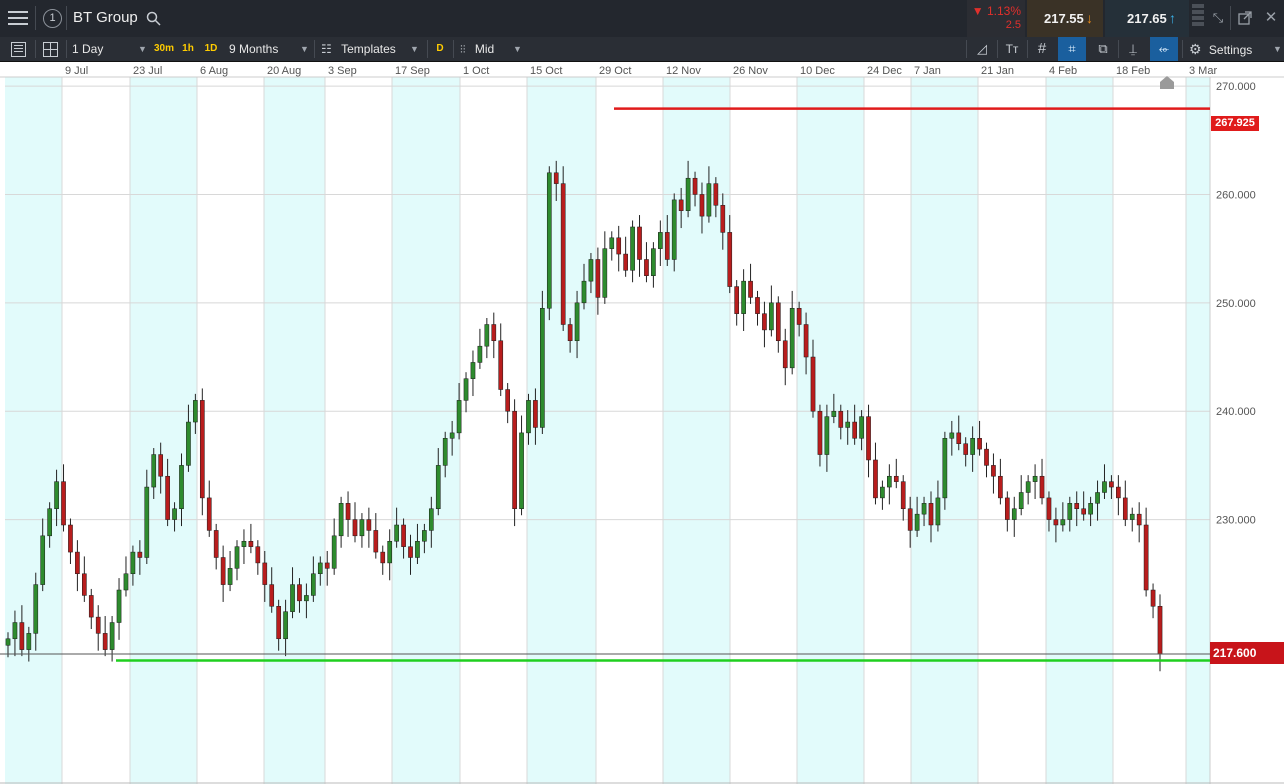 The image size is (1284, 784). I want to click on x-tick-label: 24 Dec, so click(884, 71).